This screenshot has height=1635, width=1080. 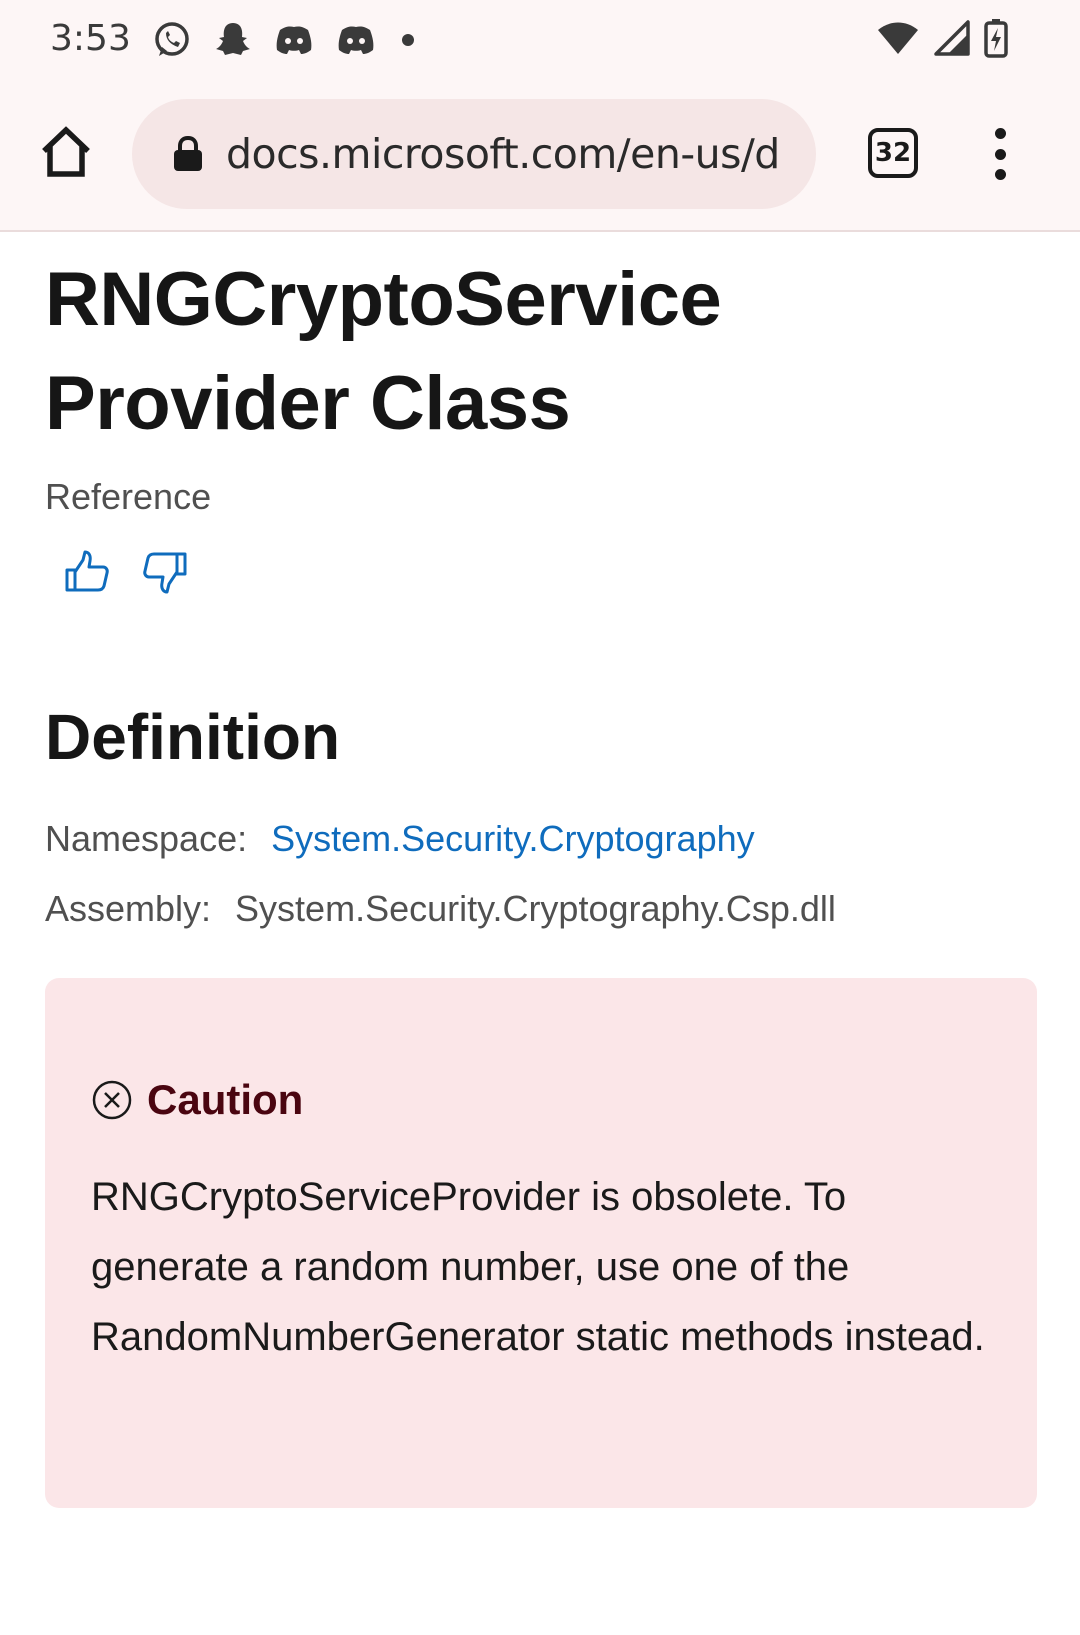 What do you see at coordinates (996, 40) in the screenshot?
I see `battery-charging-icon` at bounding box center [996, 40].